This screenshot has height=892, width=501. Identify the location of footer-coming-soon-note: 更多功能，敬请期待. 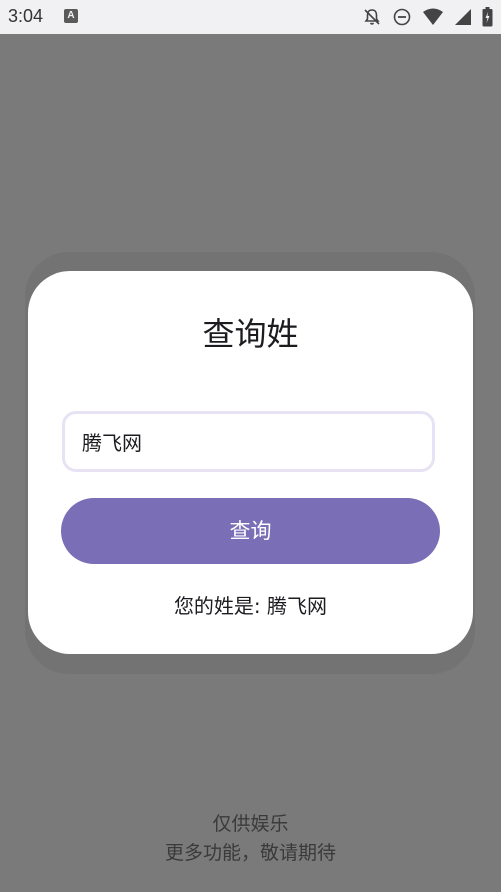
(250, 853).